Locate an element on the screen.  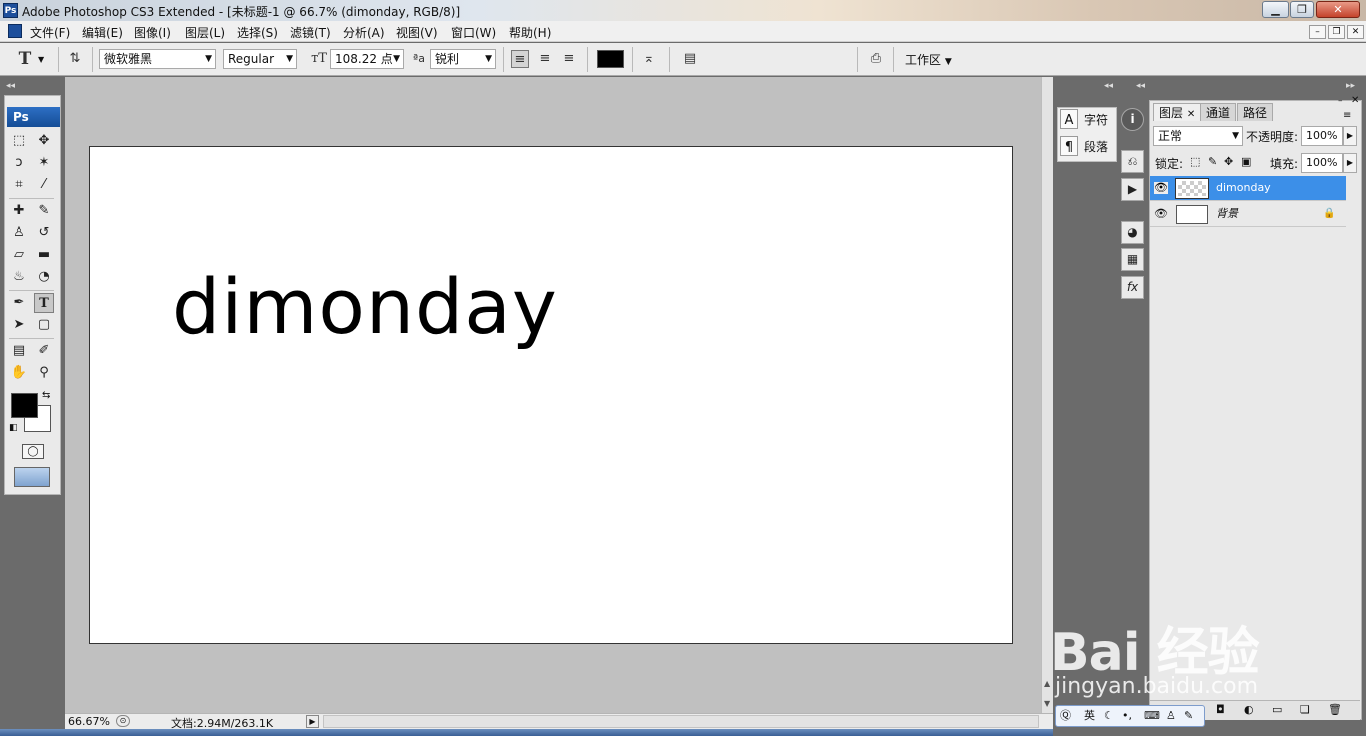
workspace-menu: 工作区 ▼ is located at coordinates (928, 59).